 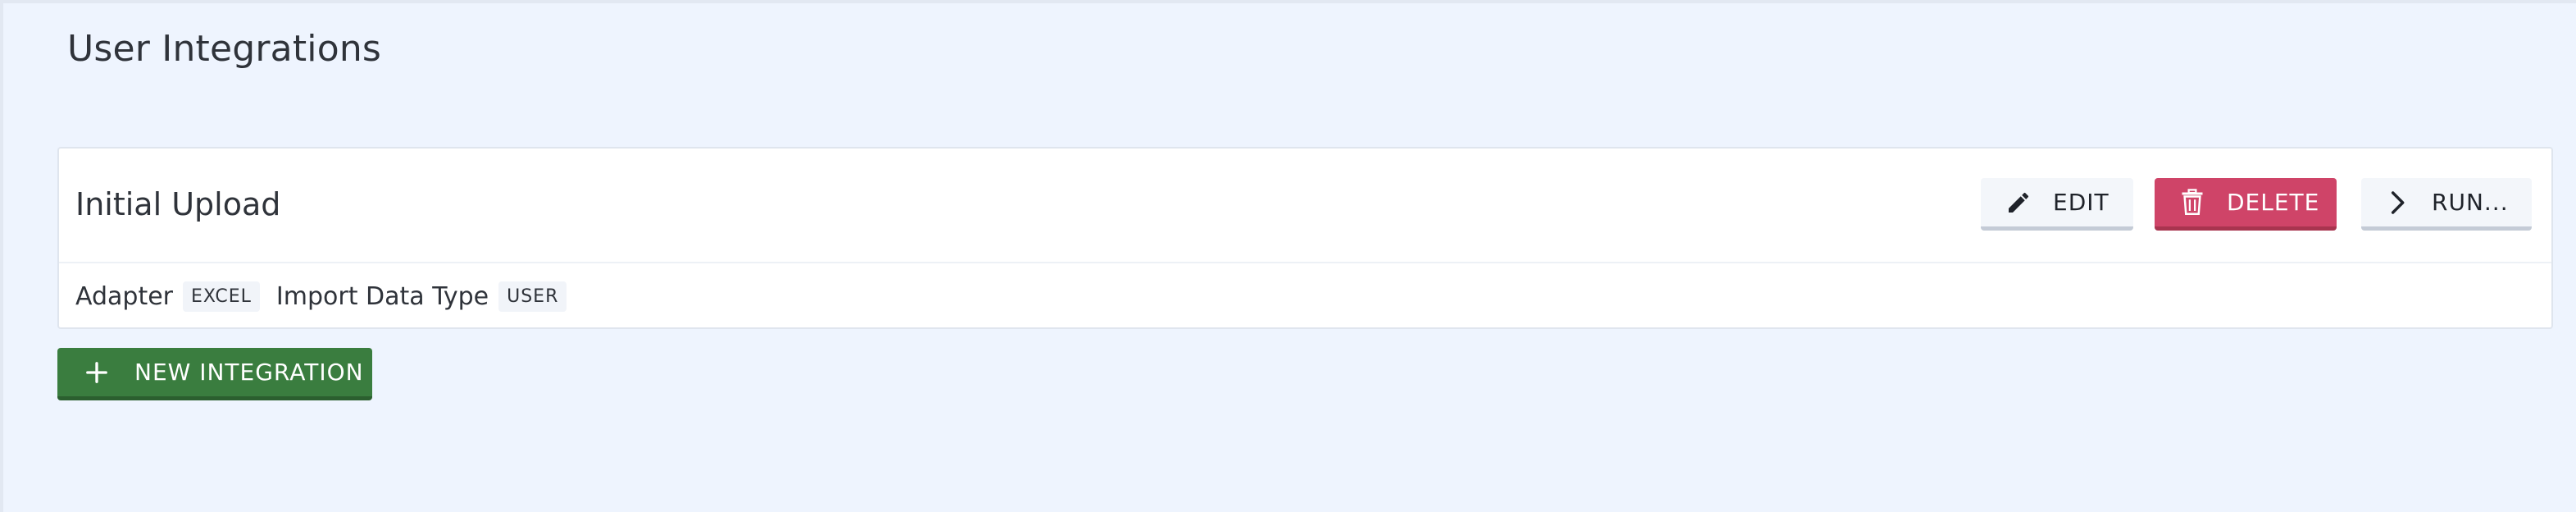 I want to click on edit-button: EDIT, so click(x=2057, y=204).